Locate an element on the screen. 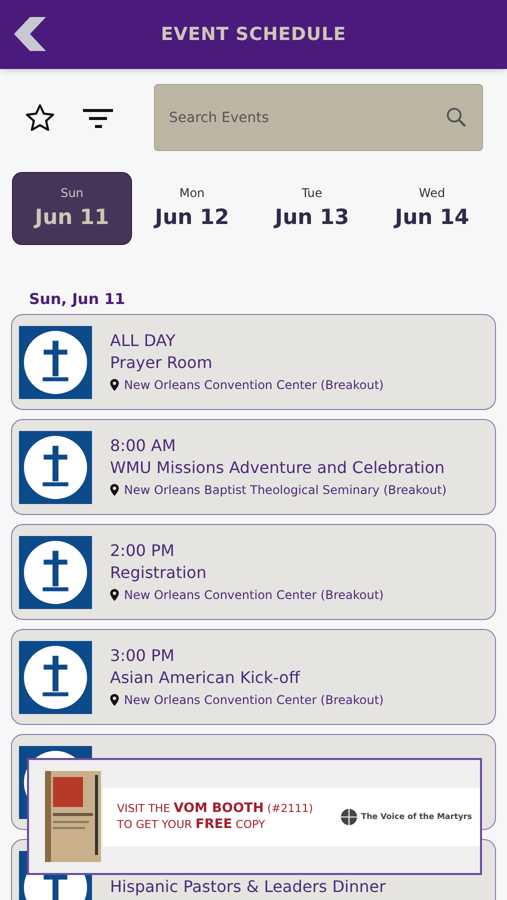 This screenshot has width=507, height=900. section-heading: Sun, Jun 11 is located at coordinates (77, 299).